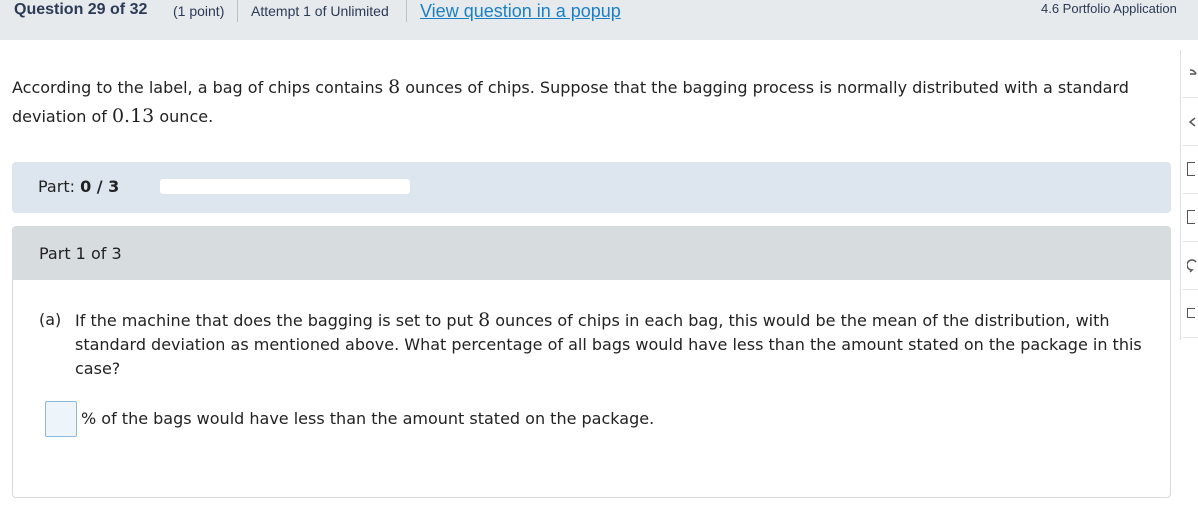  Describe the element at coordinates (285, 186) in the screenshot. I see `progress-bar` at that location.